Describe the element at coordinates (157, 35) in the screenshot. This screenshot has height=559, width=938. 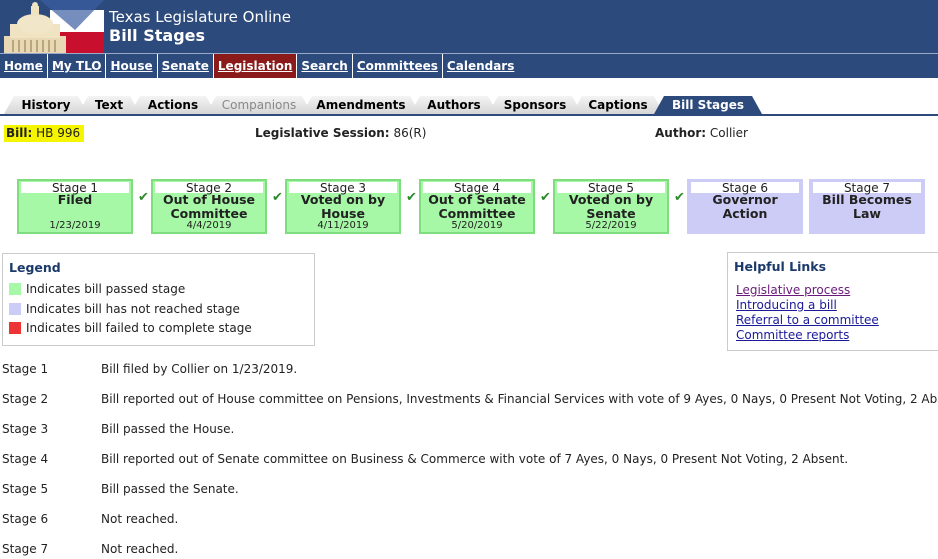
I see `page-title: Bill Stages` at that location.